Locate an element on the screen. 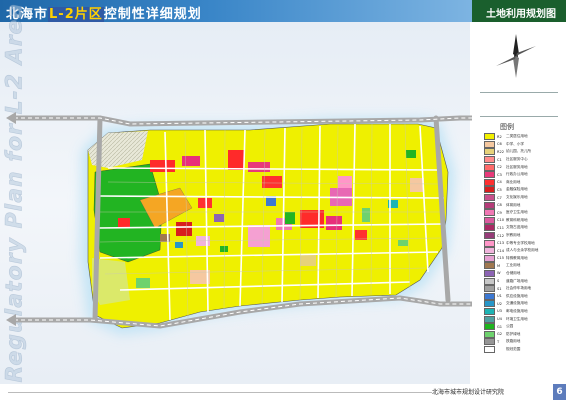 This screenshot has height=400, width=566. legend-item: S 道路广场用地 is located at coordinates (522, 281).